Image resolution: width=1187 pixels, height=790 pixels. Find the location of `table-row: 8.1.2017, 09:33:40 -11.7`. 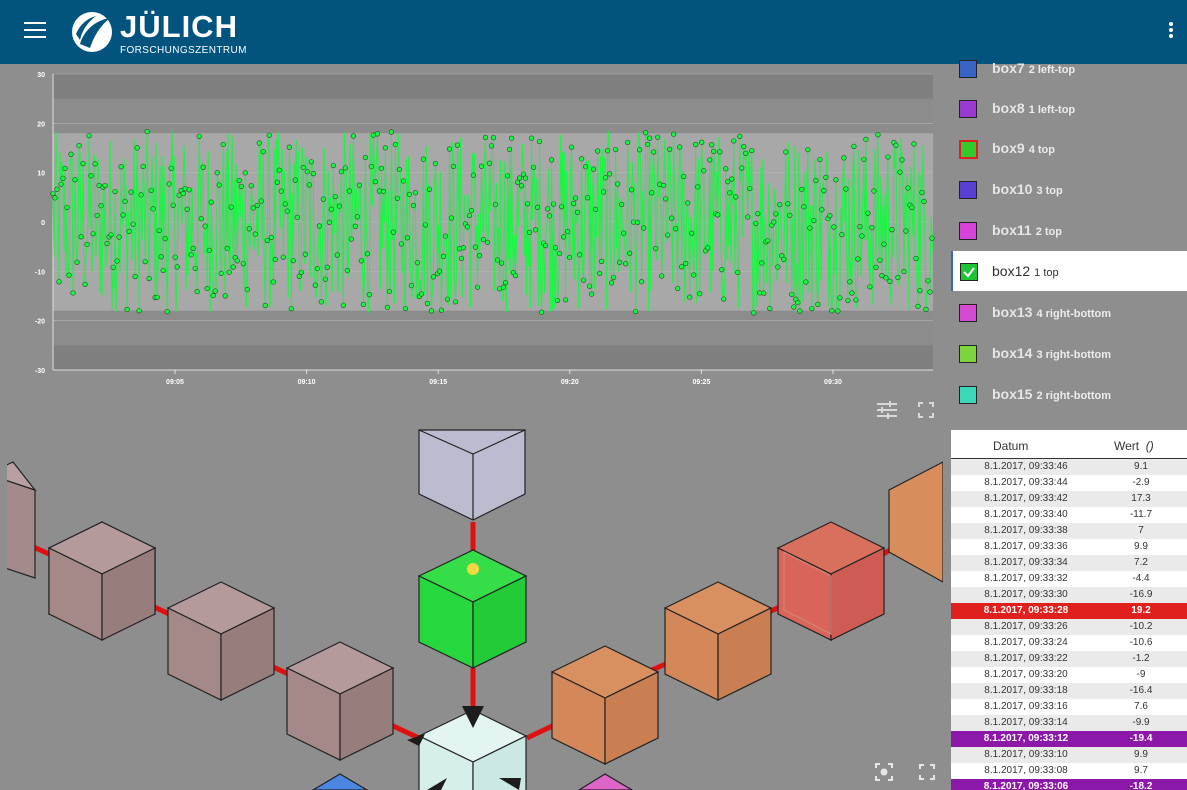

table-row: 8.1.2017, 09:33:40 -11.7 is located at coordinates (1069, 515).